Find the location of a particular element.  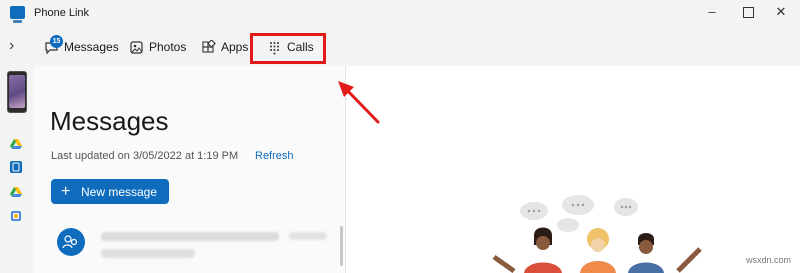

phone-link-logo-icon is located at coordinates (17, 14).